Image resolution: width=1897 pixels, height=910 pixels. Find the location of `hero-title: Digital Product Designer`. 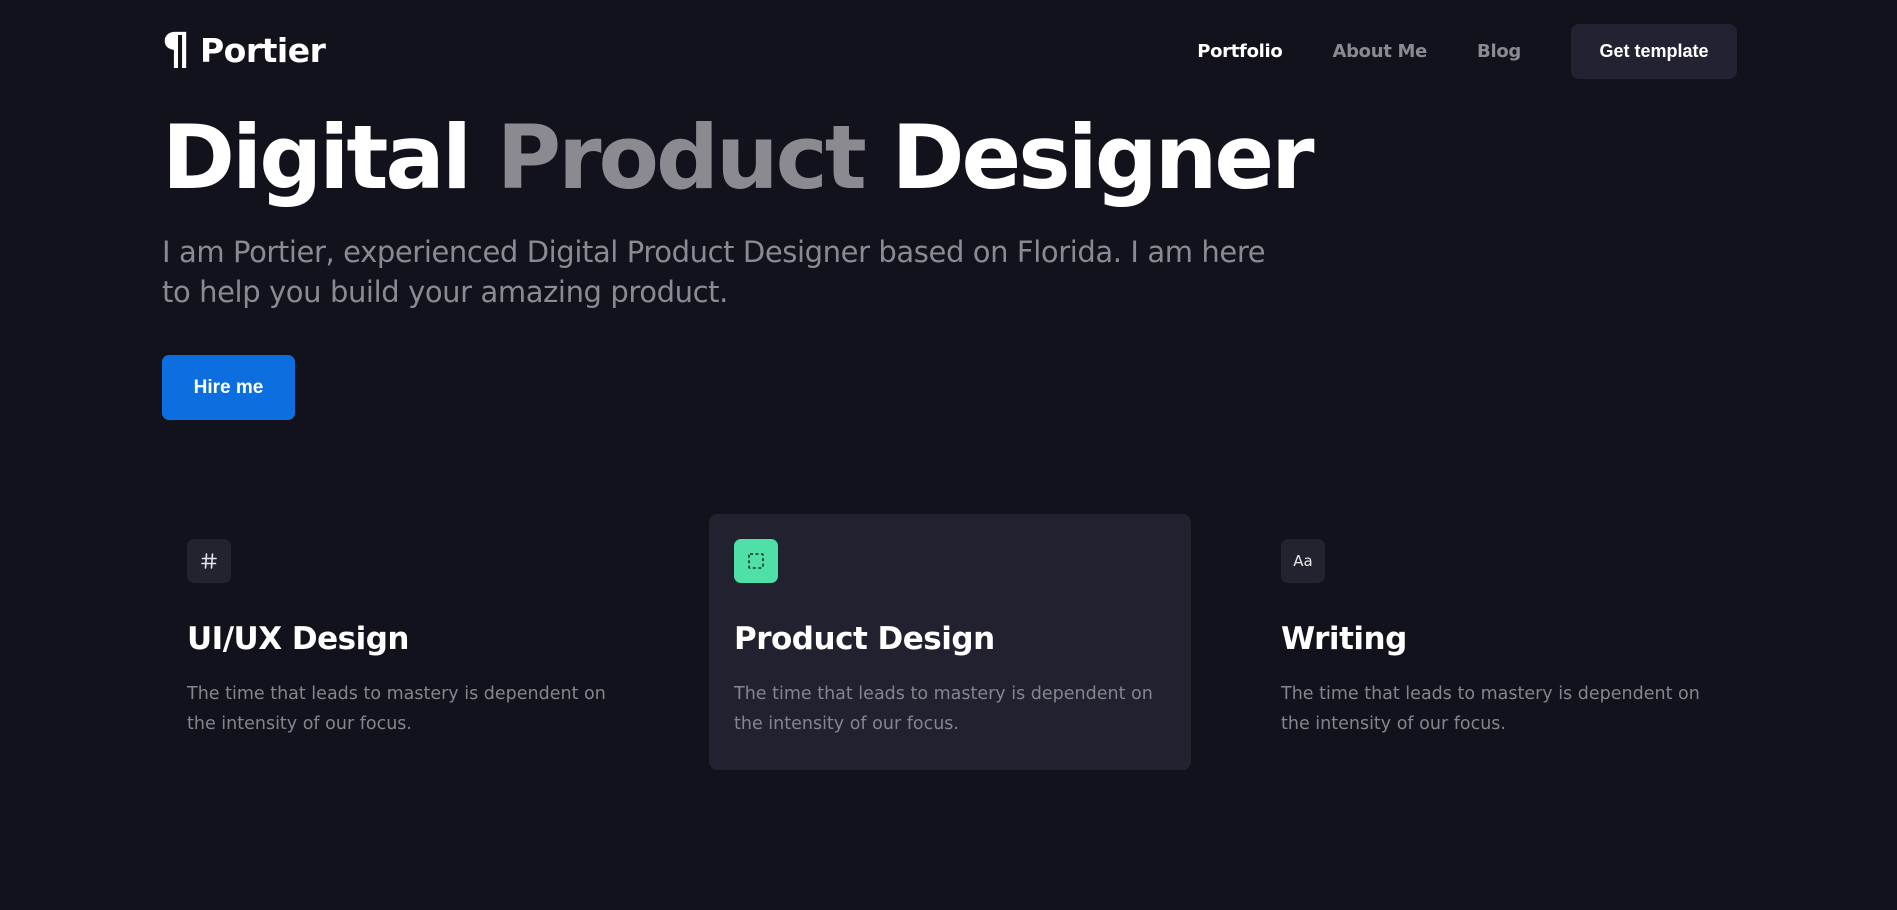

hero-title: Digital Product Designer is located at coordinates (738, 158).